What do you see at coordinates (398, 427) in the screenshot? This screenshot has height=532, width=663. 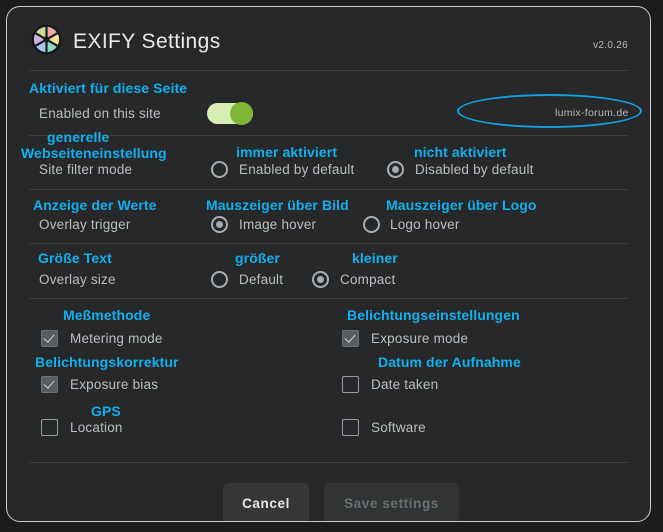 I see `label-software: Software` at bounding box center [398, 427].